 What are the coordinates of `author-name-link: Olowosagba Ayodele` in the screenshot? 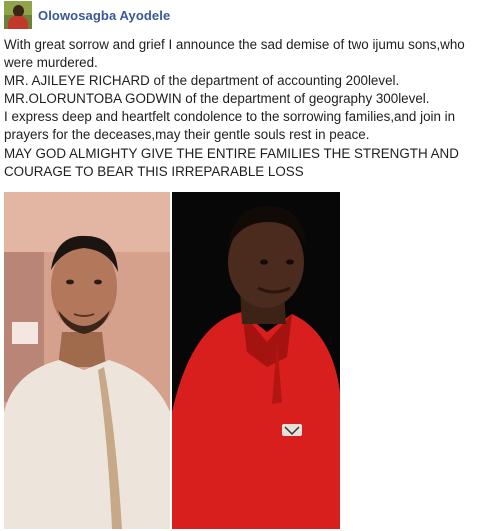 It's located at (104, 15).